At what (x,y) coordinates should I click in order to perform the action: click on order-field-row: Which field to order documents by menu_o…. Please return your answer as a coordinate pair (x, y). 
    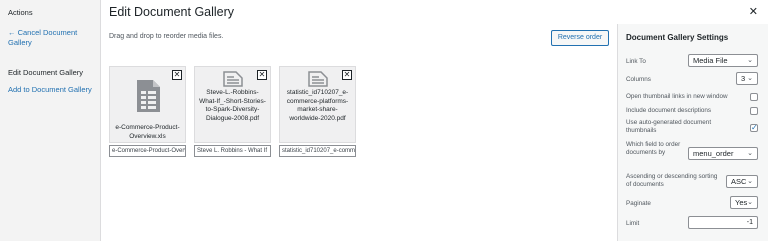
    Looking at the image, I should click on (692, 153).